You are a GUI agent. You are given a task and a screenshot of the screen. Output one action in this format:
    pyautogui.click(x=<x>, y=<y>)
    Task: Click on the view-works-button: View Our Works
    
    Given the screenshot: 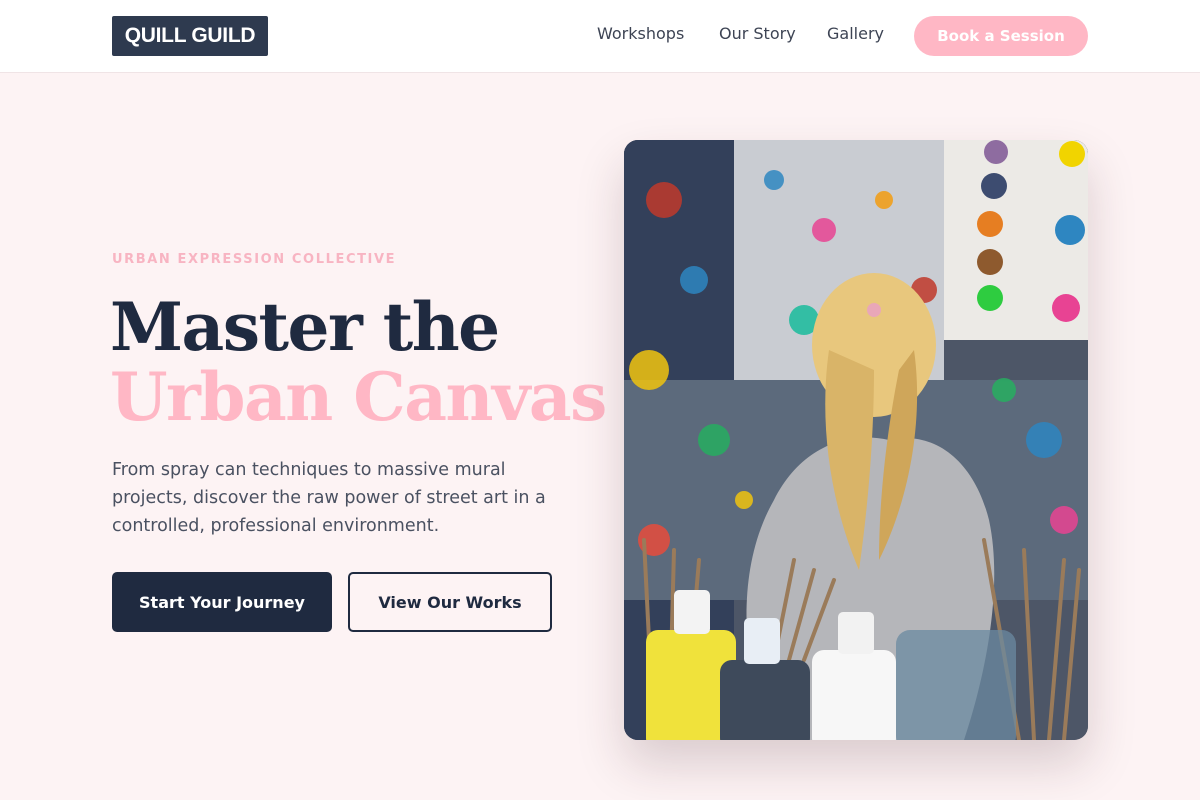 What is the action you would take?
    pyautogui.click(x=450, y=602)
    